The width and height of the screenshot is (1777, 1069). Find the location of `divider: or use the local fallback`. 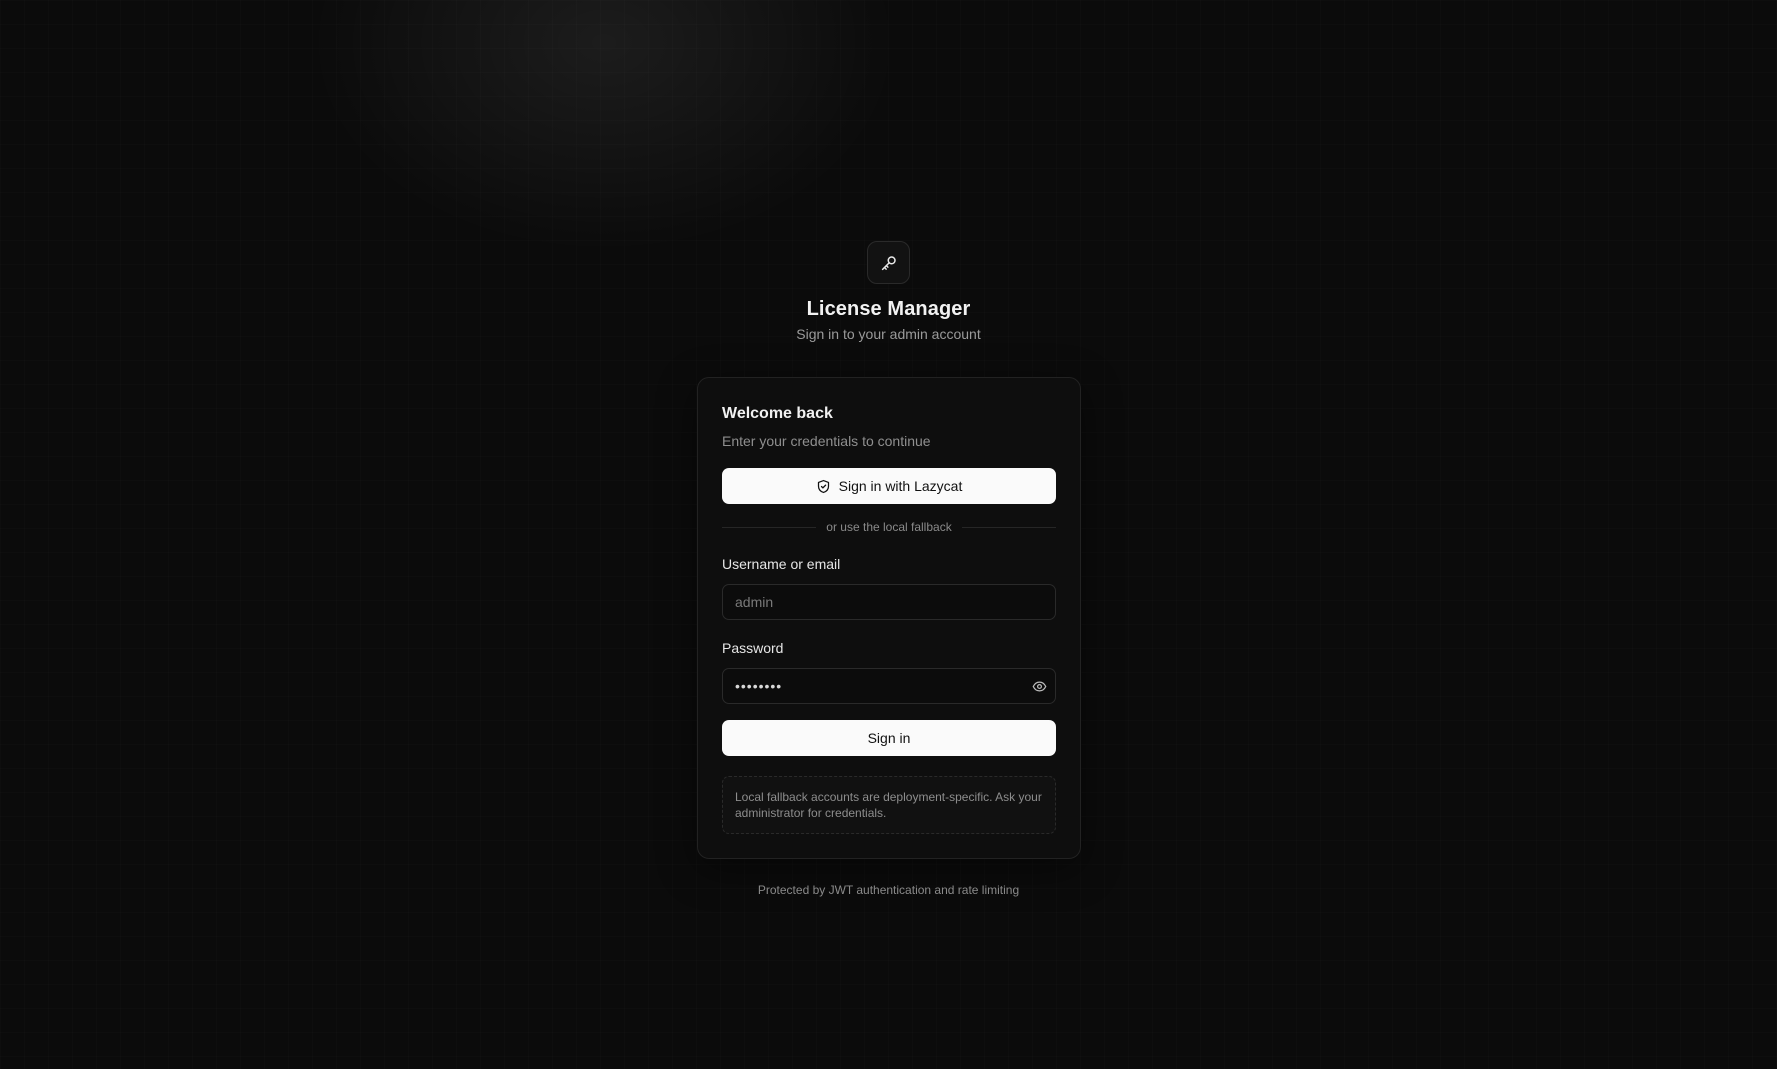

divider: or use the local fallback is located at coordinates (889, 527).